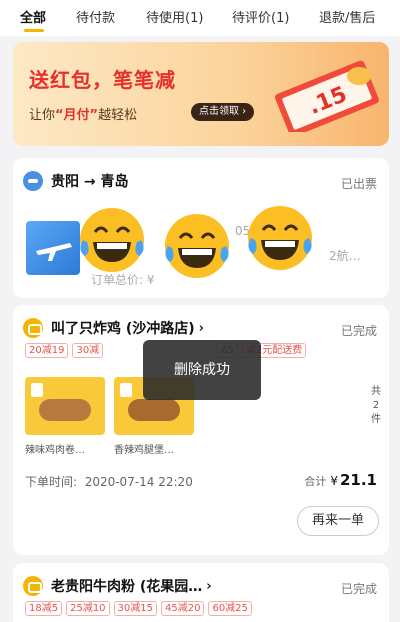 The height and width of the screenshot is (622, 400). Describe the element at coordinates (47, 350) in the screenshot. I see `discount-badge: 20减19` at that location.